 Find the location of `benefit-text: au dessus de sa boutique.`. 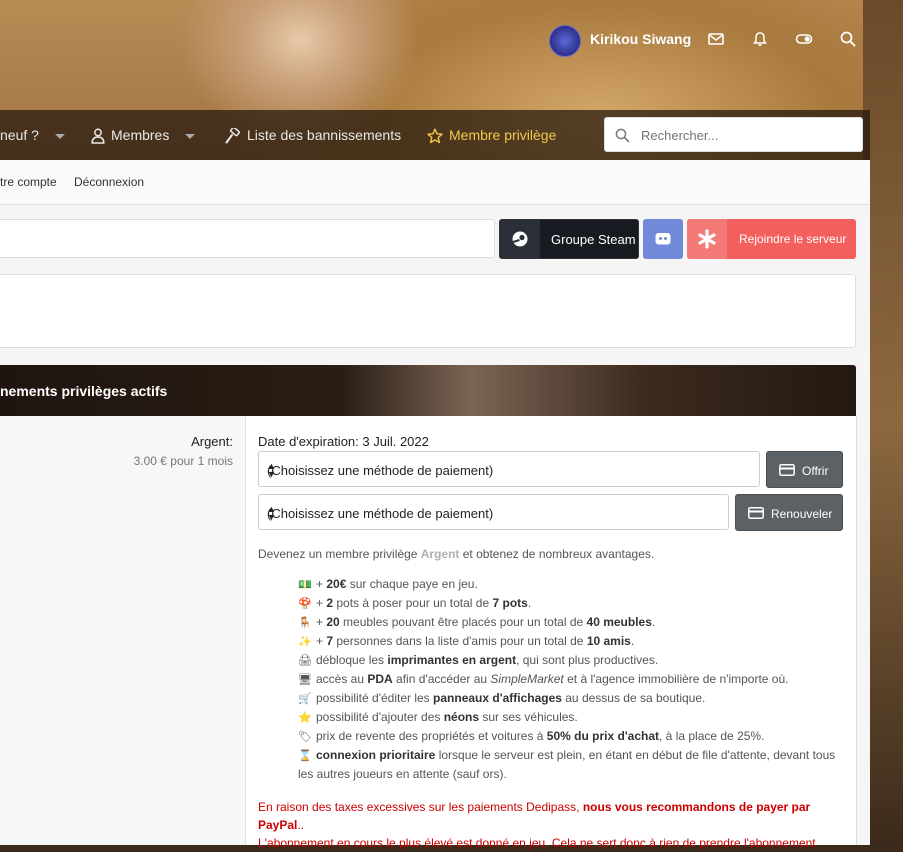

benefit-text: au dessus de sa boutique. is located at coordinates (633, 698).